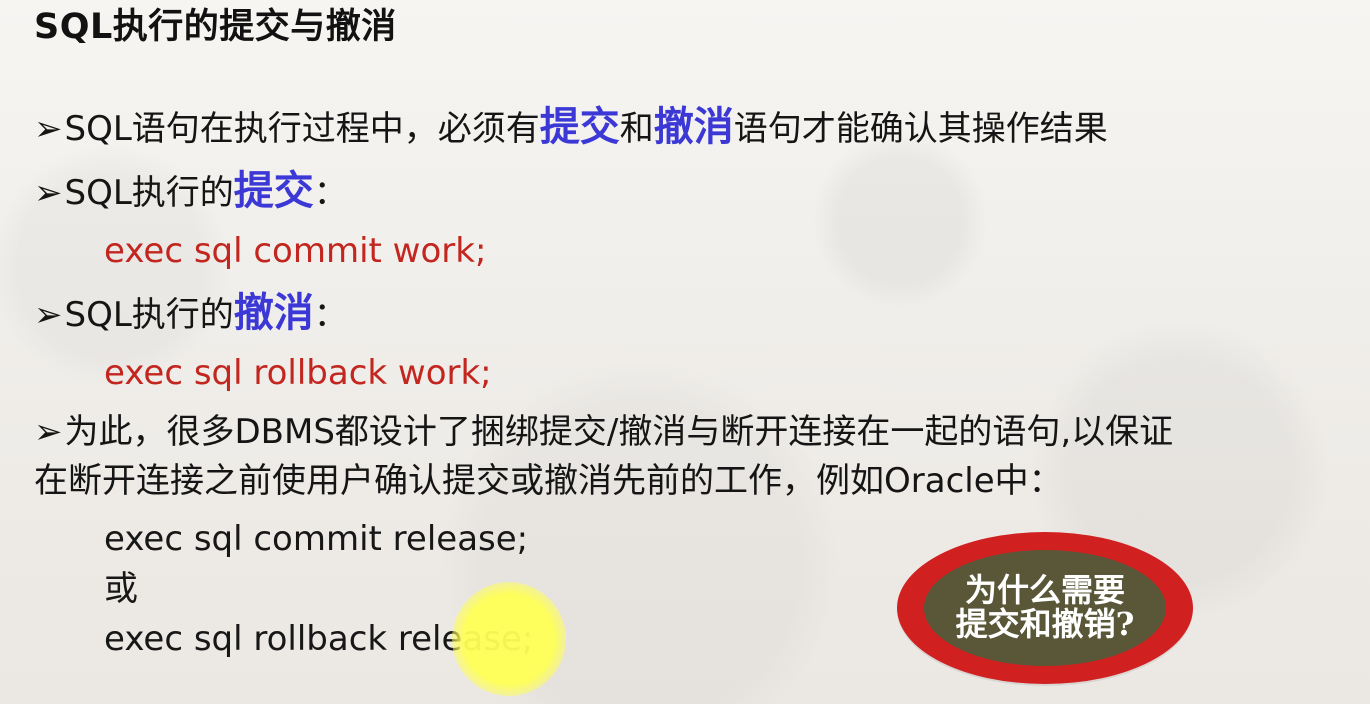 The image size is (1370, 704). I want to click on highlight-commit: 提交, so click(579, 127).